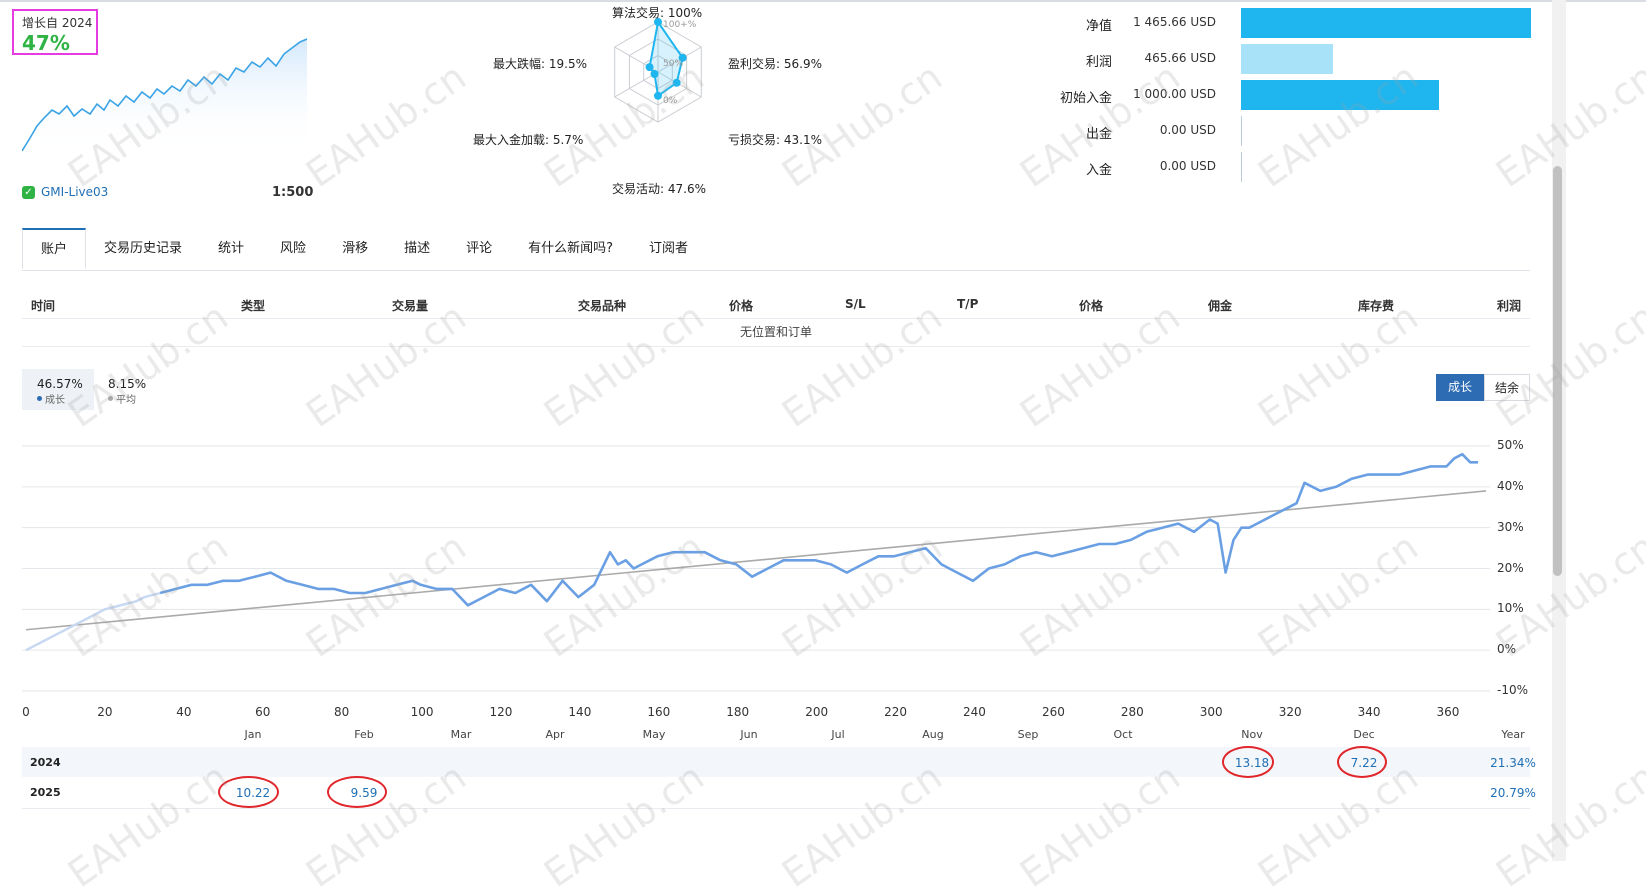  Describe the element at coordinates (974, 712) in the screenshot. I see `x-tick-label: 240` at that location.